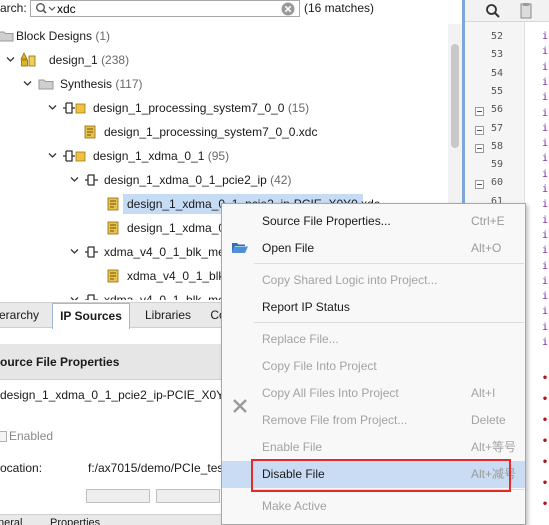 The height and width of the screenshot is (525, 549). Describe the element at coordinates (497, 110) in the screenshot. I see `line-number: 56` at that location.